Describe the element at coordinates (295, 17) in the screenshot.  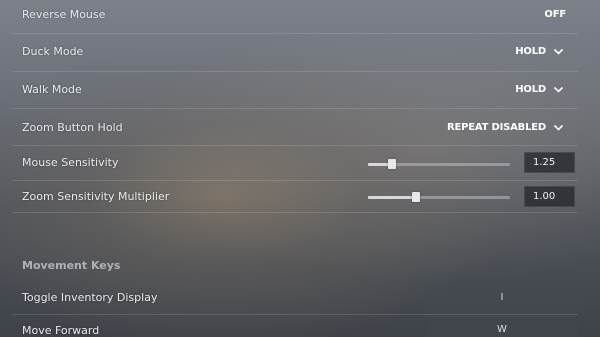
I see `setting-row-reverse-mouse: Reverse Mouse OFF` at that location.